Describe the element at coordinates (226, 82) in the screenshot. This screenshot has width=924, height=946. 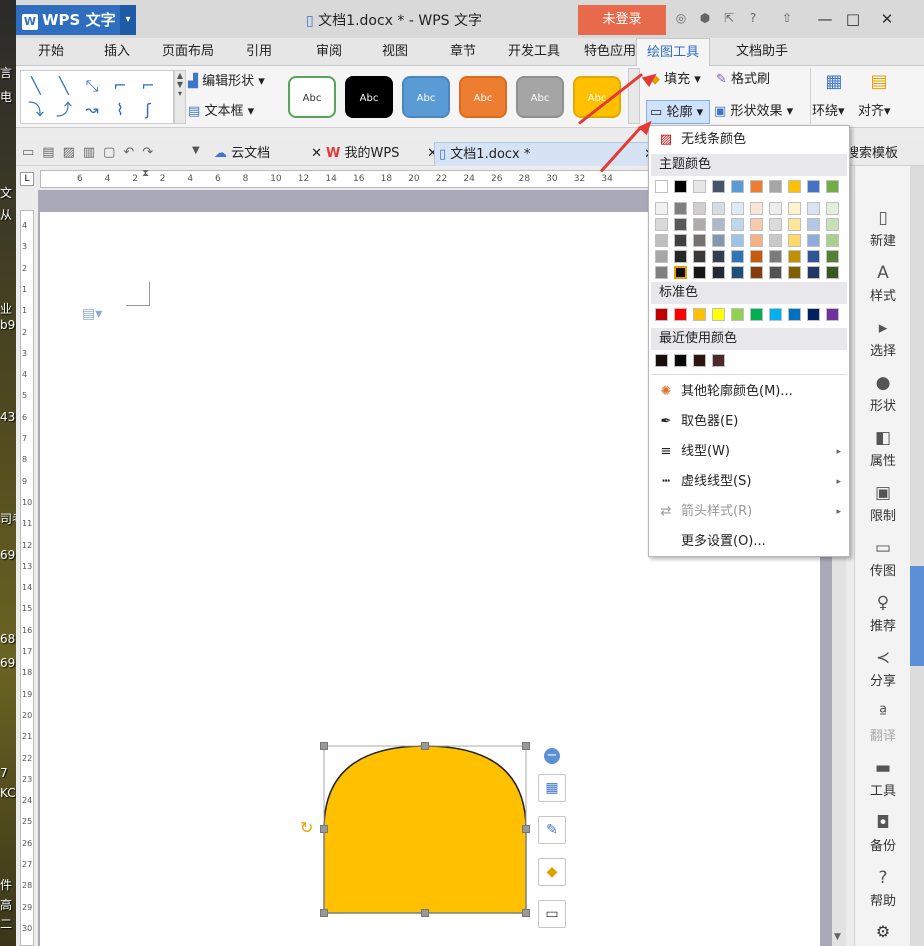
I see `edit-shape-button: ▟ 编辑形状 ▾` at that location.